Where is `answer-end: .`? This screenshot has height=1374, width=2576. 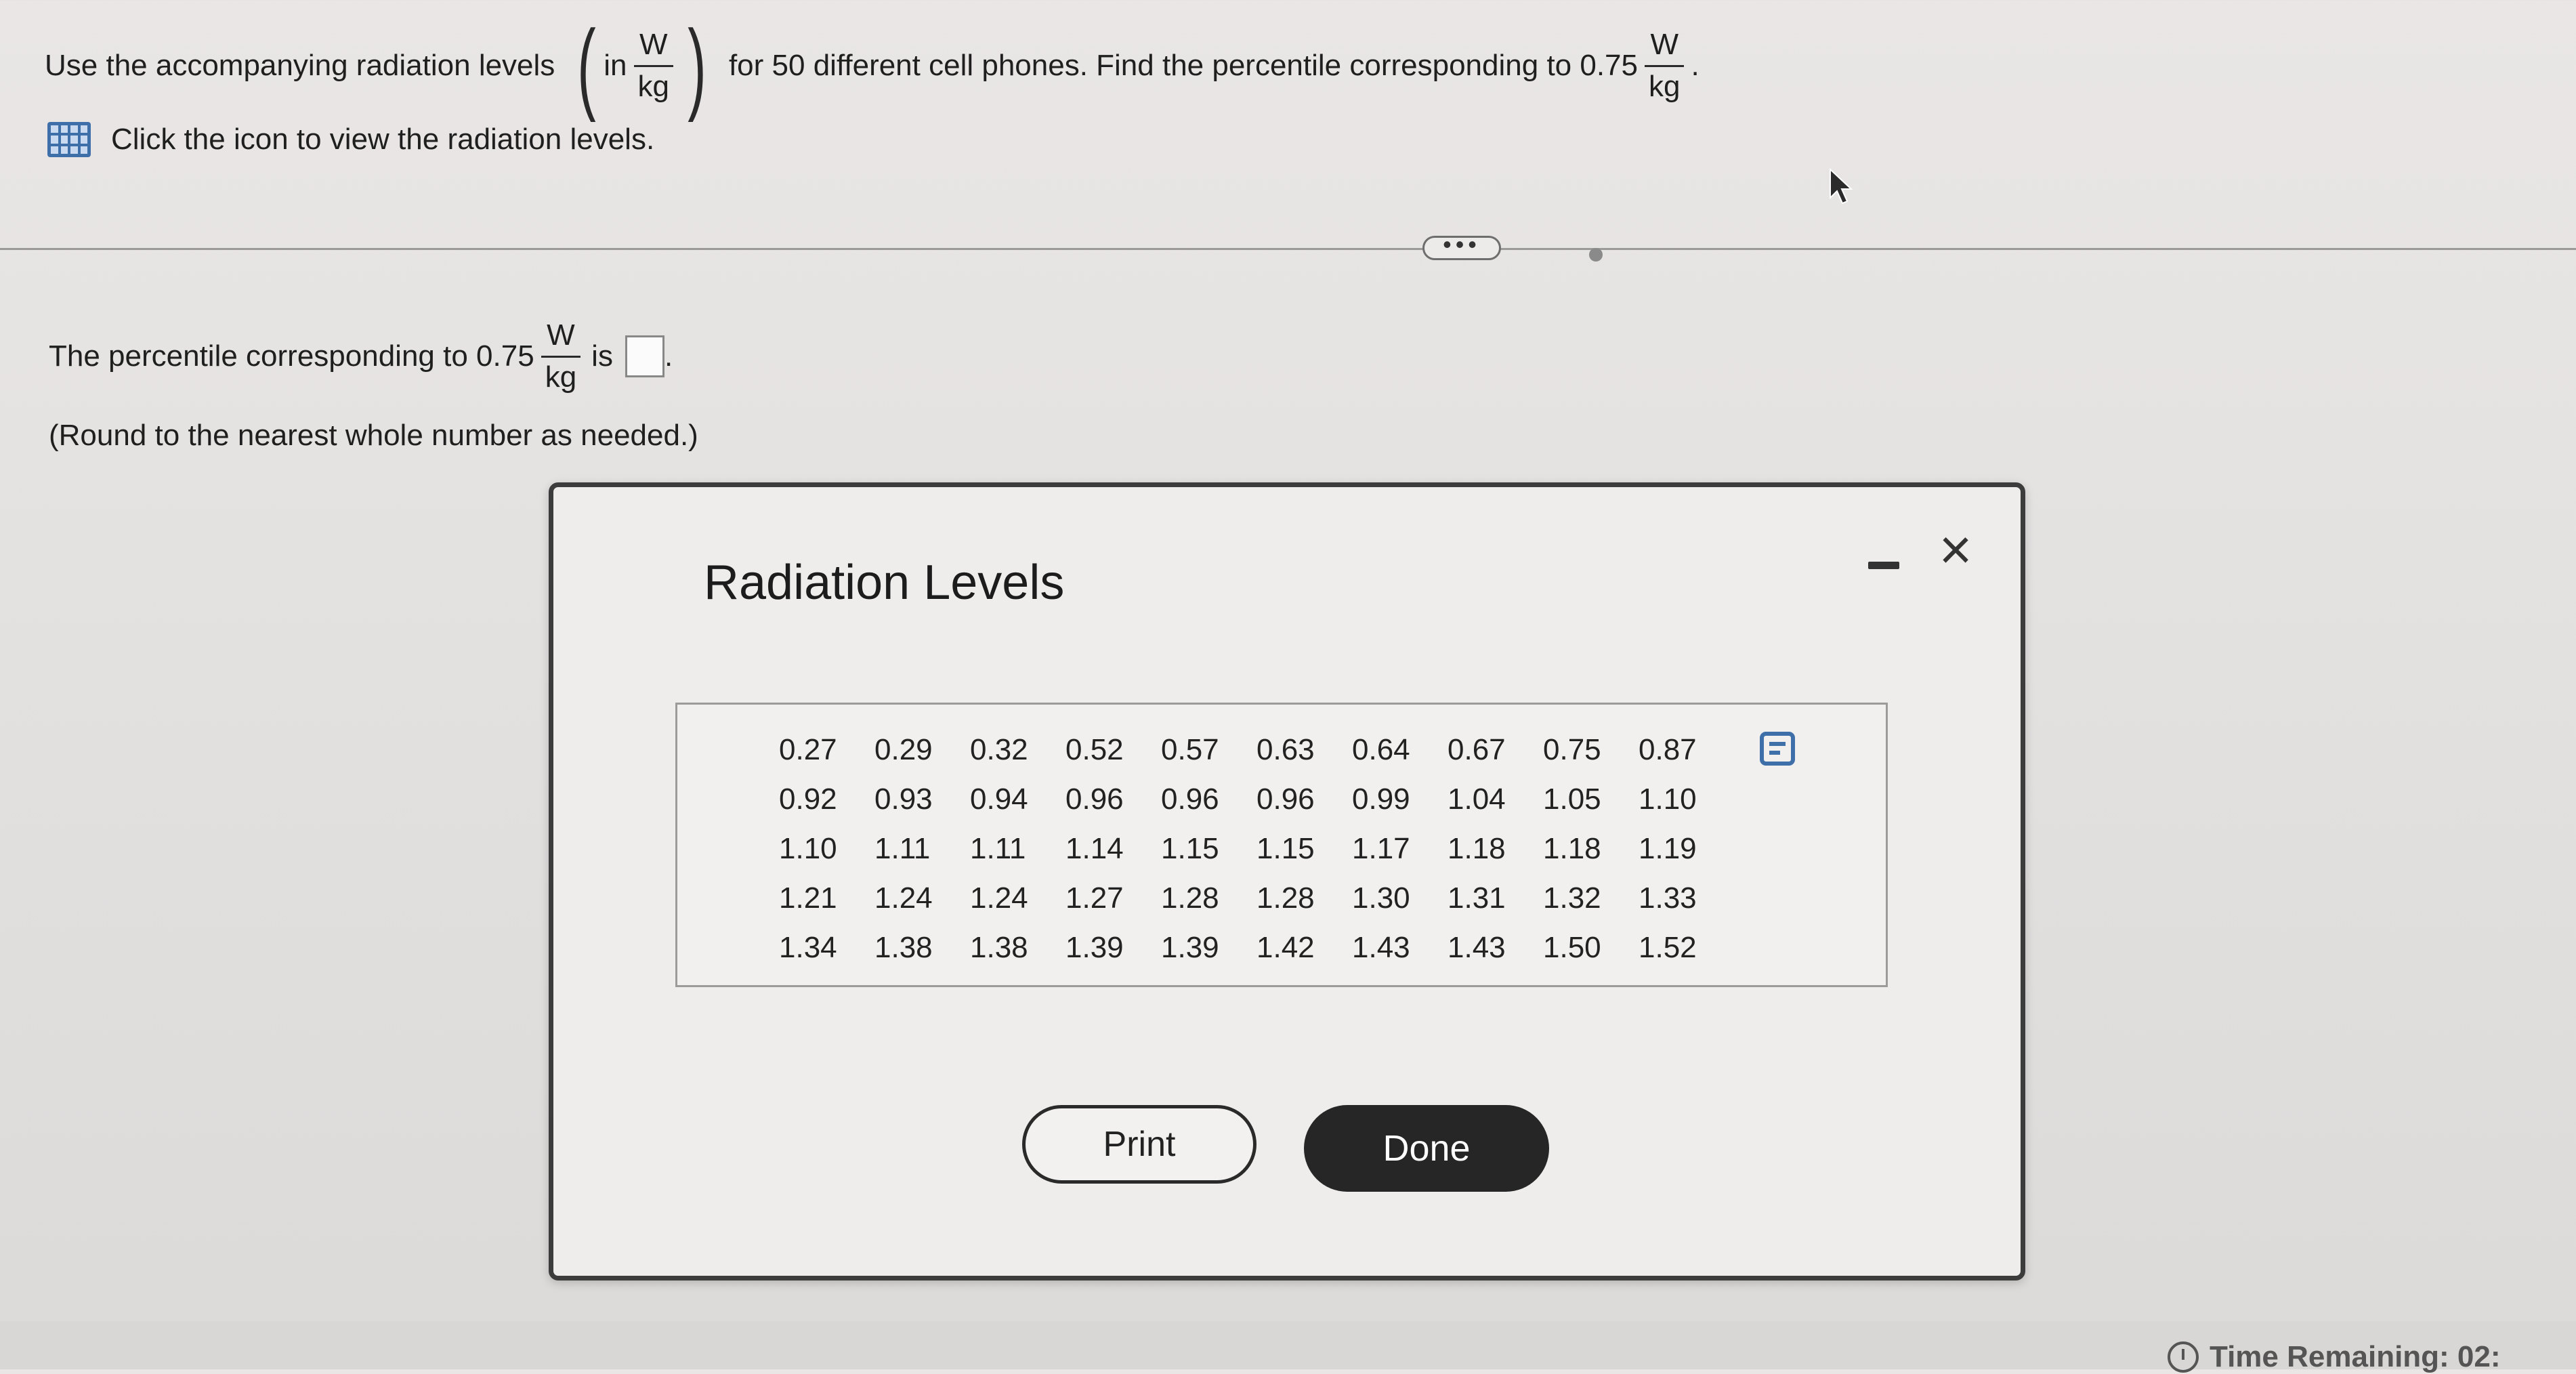 answer-end: . is located at coordinates (668, 356).